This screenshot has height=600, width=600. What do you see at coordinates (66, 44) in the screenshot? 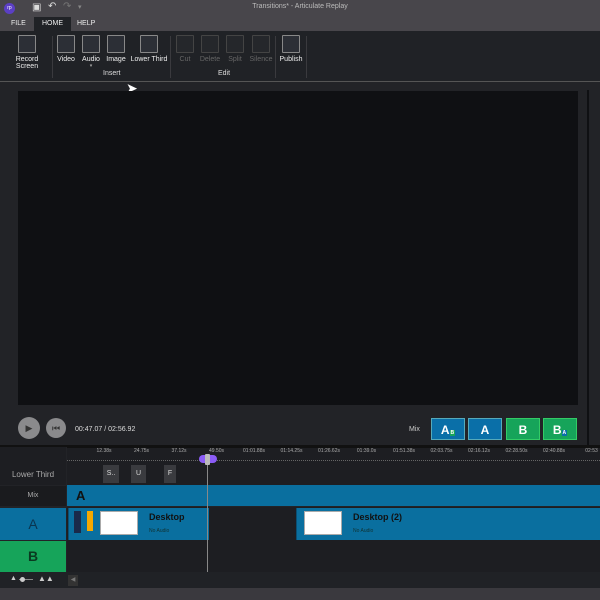
I see `video-icon` at bounding box center [66, 44].